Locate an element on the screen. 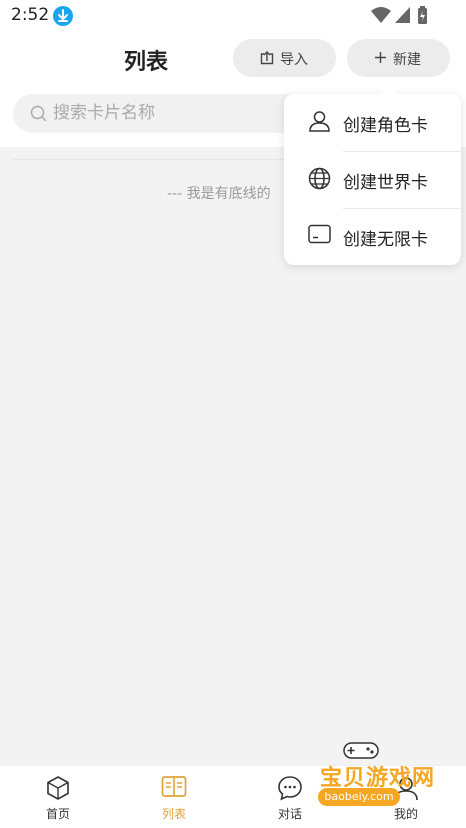 The image size is (466, 828). download-icon is located at coordinates (63, 16).